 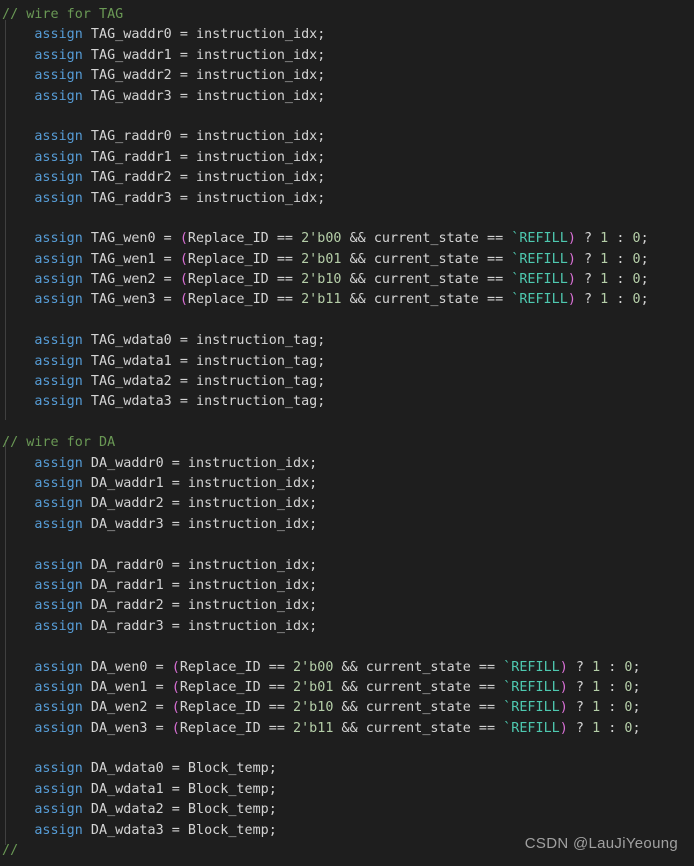 What do you see at coordinates (348, 199) in the screenshot?
I see `code-line: assign TAG_raddr3 = instruction_idx;` at bounding box center [348, 199].